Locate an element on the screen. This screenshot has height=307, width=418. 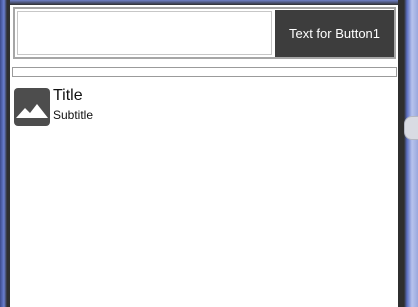
list-item-title: Title is located at coordinates (68, 95).